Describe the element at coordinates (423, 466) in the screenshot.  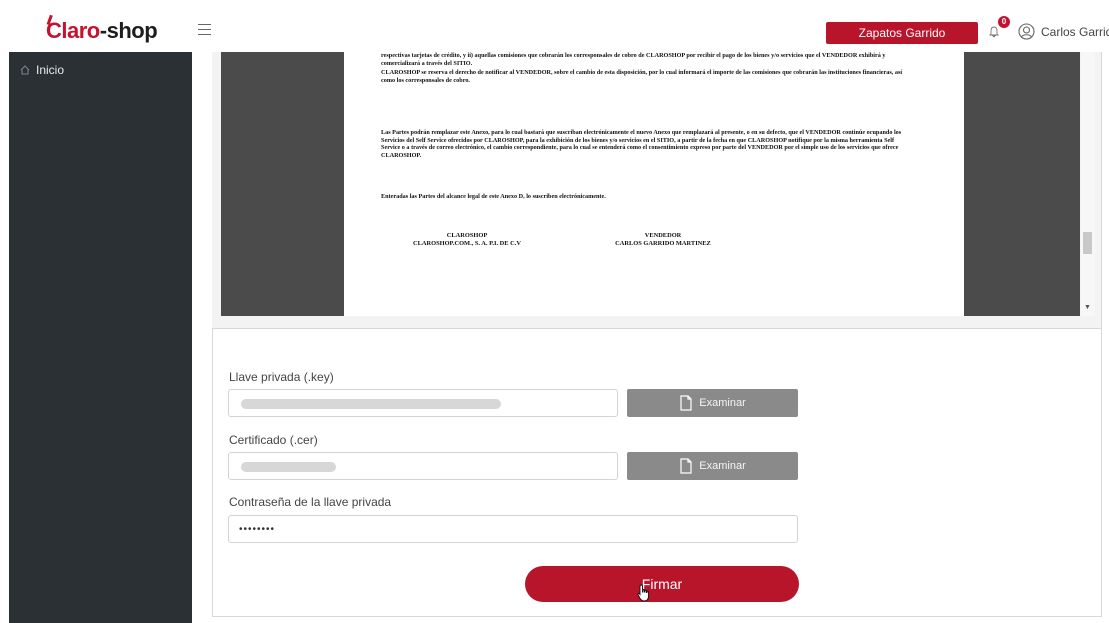
I see `cer-file-input` at that location.